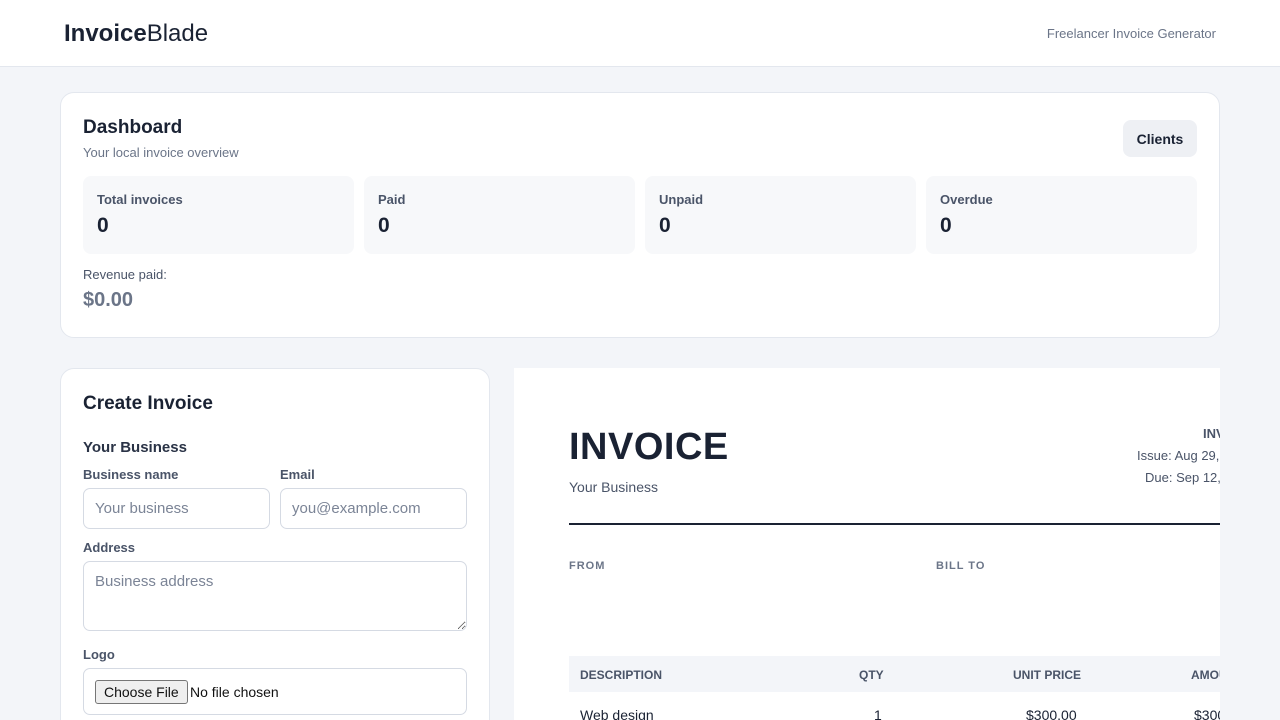 Image resolution: width=1280 pixels, height=720 pixels. What do you see at coordinates (871, 675) in the screenshot?
I see `column-qty: QTY` at bounding box center [871, 675].